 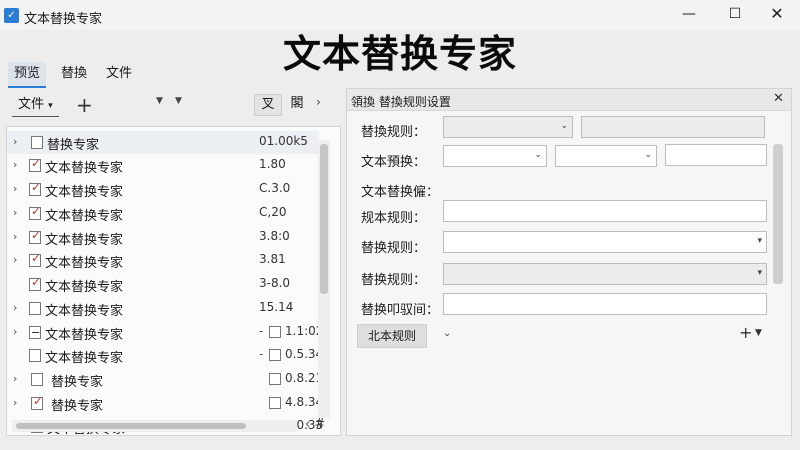 I want to click on row-value: 3.81, so click(x=272, y=259).